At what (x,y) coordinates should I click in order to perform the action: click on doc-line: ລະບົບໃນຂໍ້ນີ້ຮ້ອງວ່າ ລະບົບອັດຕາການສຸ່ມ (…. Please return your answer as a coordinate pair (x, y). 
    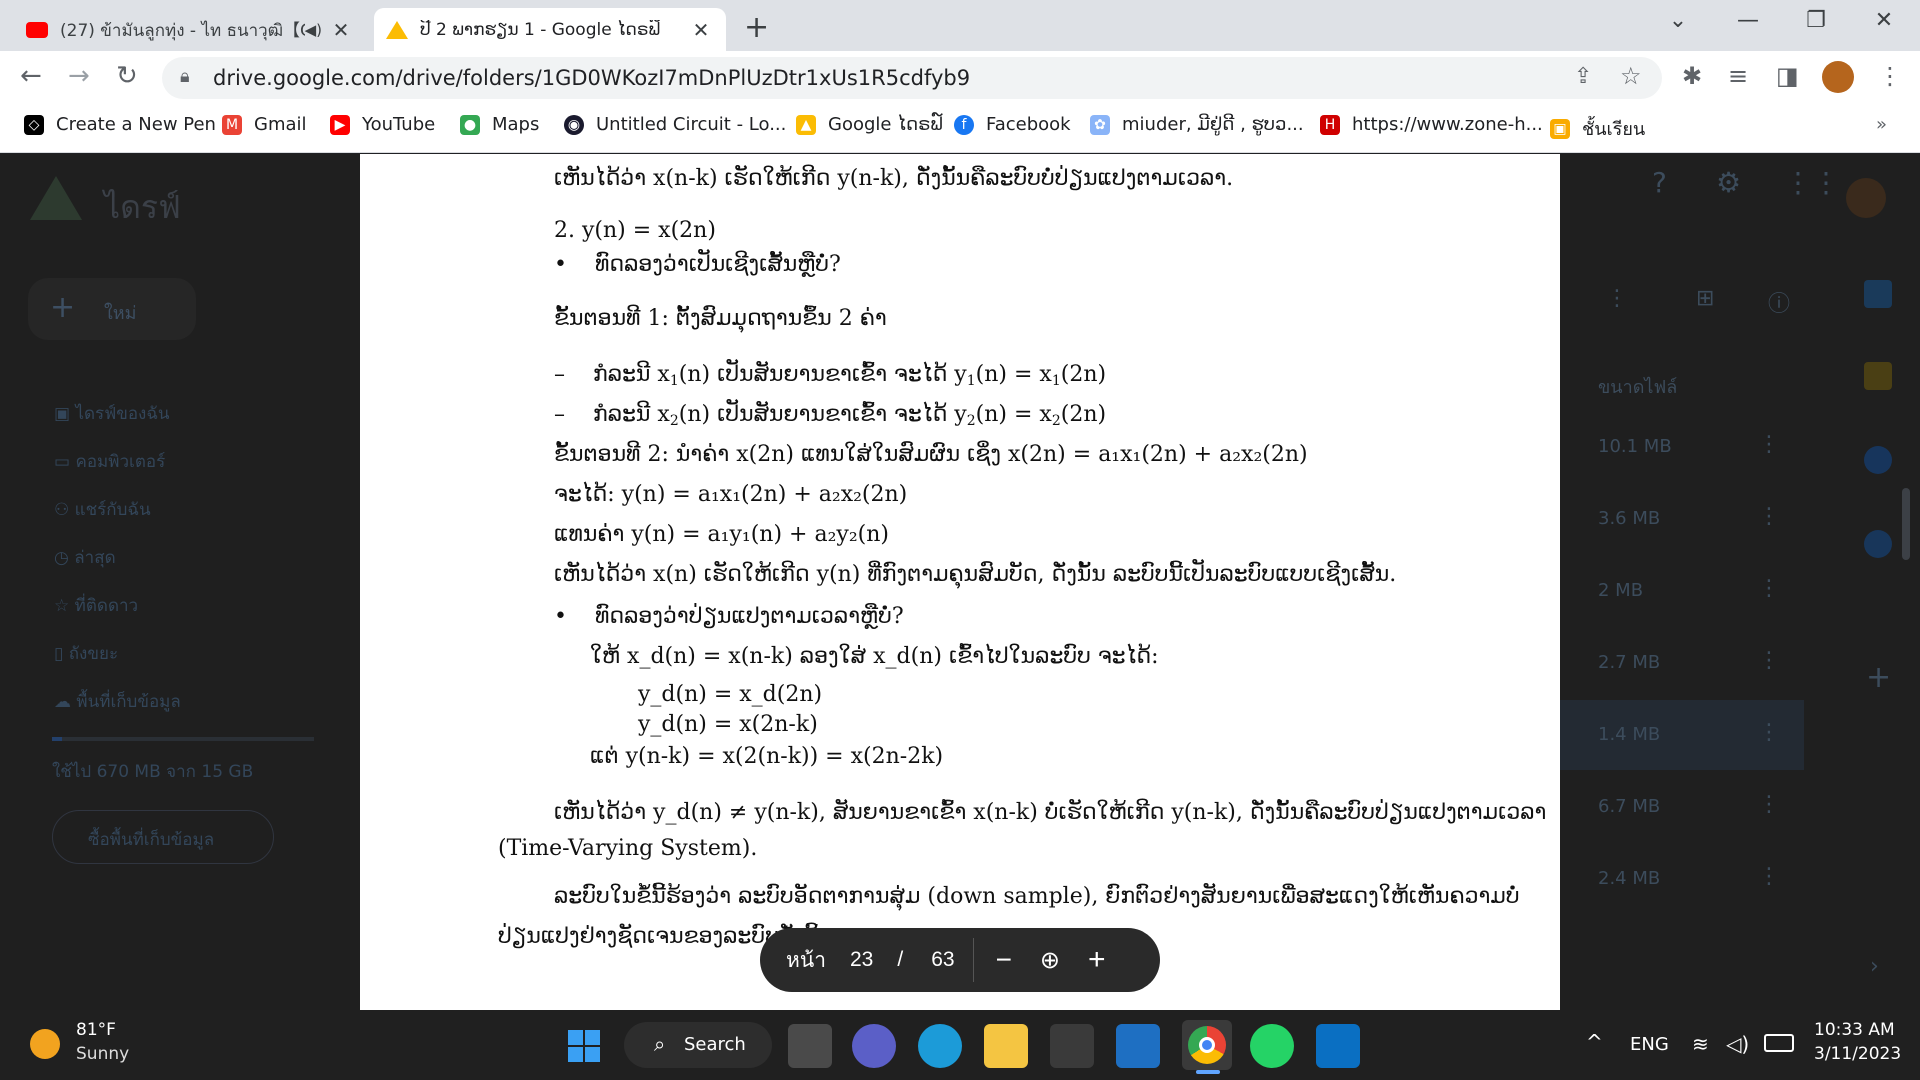
    Looking at the image, I should click on (1037, 896).